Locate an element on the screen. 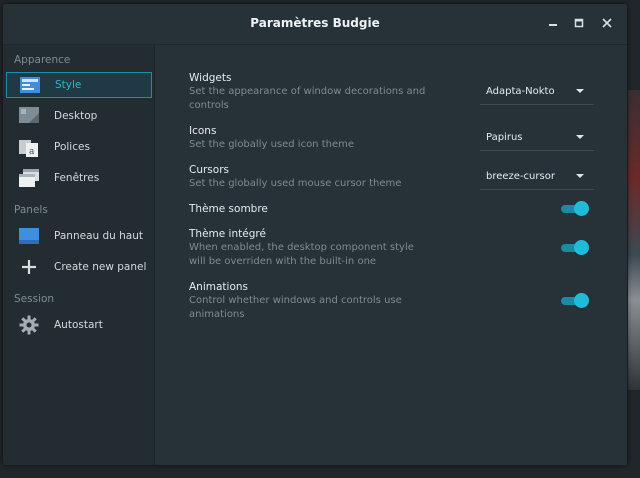 The image size is (640, 478). plus-icon is located at coordinates (29, 267).